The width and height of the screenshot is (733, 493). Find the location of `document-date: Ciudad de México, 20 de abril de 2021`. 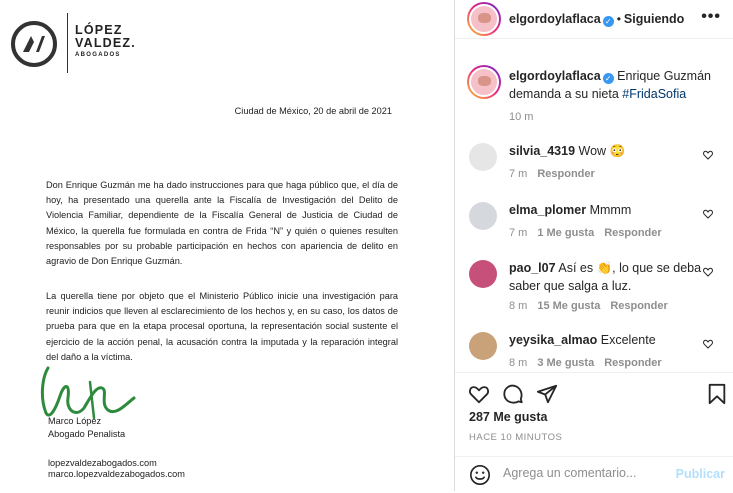

document-date: Ciudad de México, 20 de abril de 2021 is located at coordinates (313, 111).